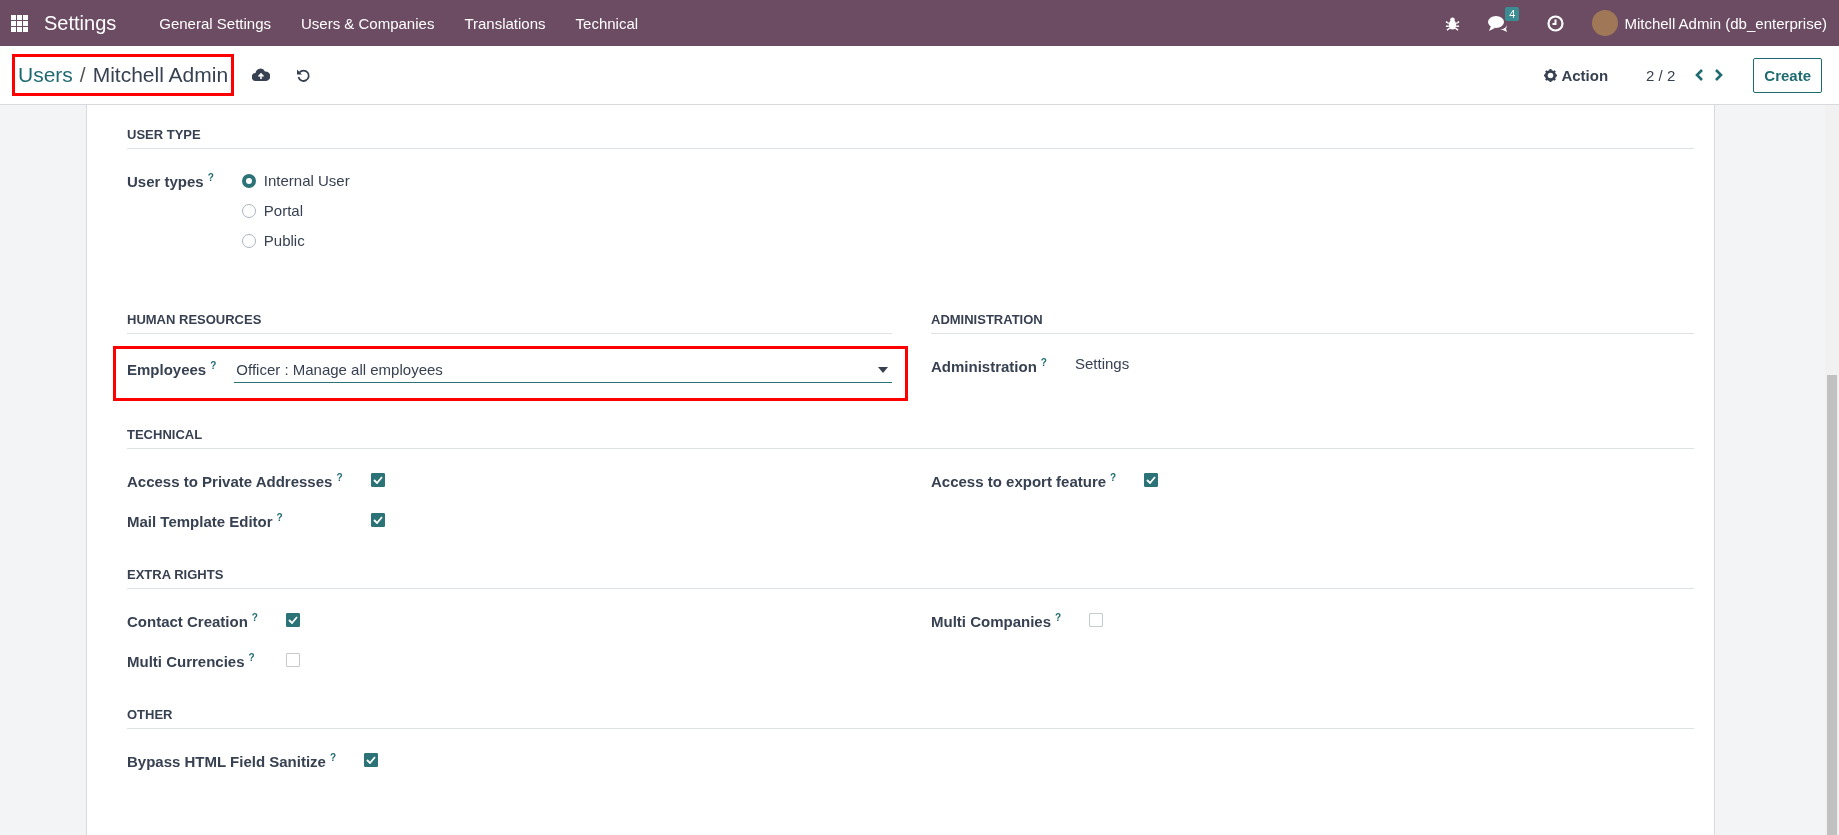  Describe the element at coordinates (226, 761) in the screenshot. I see `field-label: Bypass HTML Field Sanitize` at that location.